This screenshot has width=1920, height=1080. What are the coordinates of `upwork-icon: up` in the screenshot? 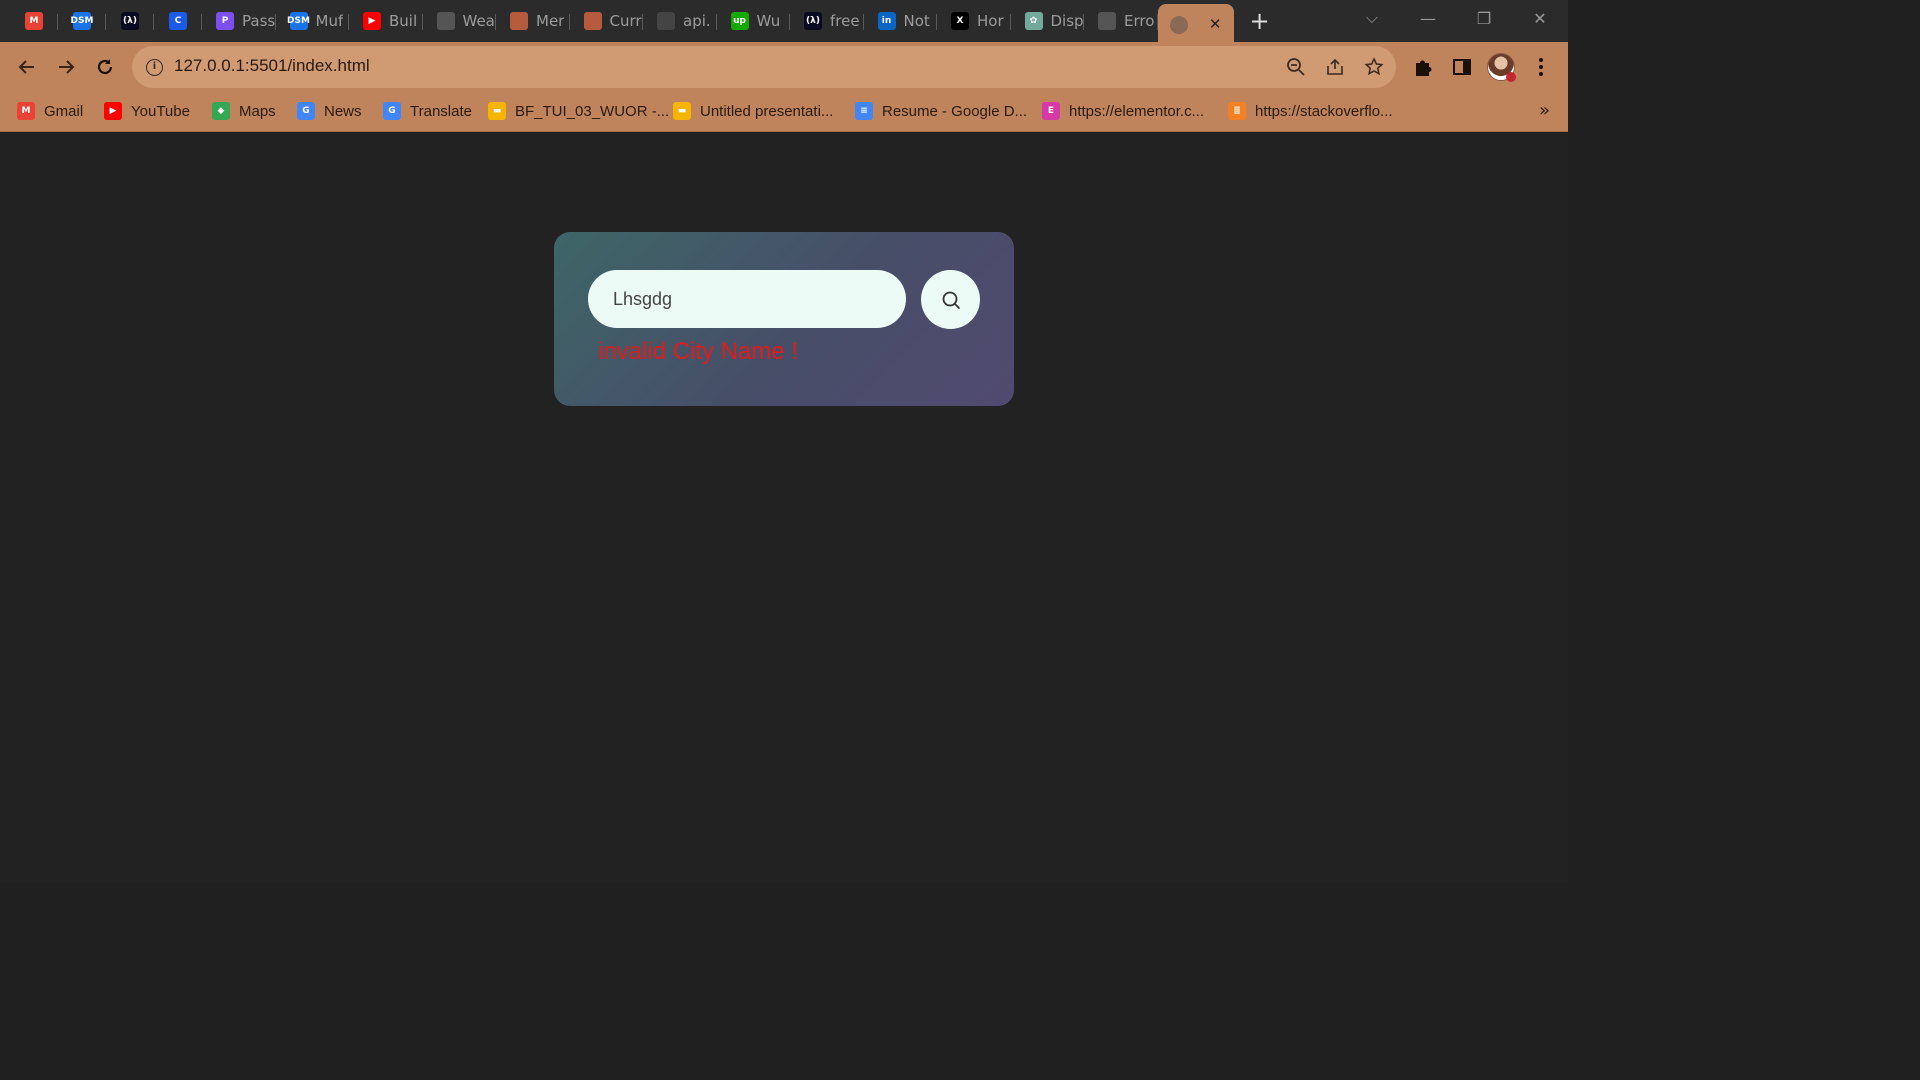 It's located at (739, 21).